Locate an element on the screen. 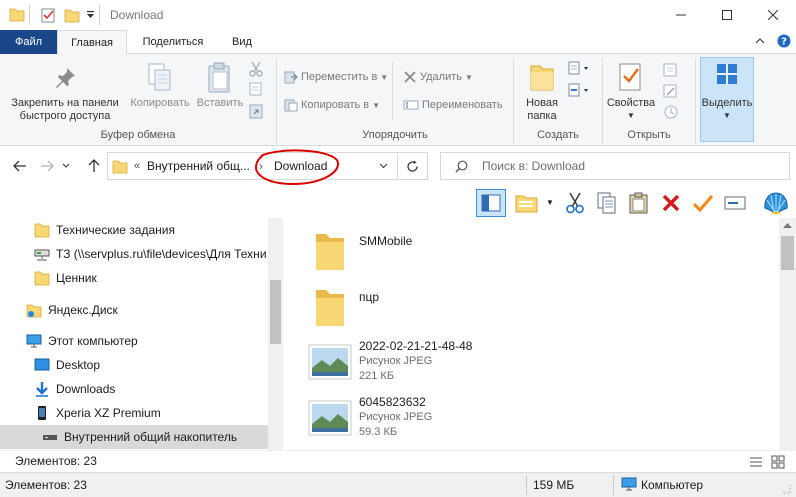 Image resolution: width=796 pixels, height=497 pixels. list-item: SMMobile is located at coordinates (538, 251).